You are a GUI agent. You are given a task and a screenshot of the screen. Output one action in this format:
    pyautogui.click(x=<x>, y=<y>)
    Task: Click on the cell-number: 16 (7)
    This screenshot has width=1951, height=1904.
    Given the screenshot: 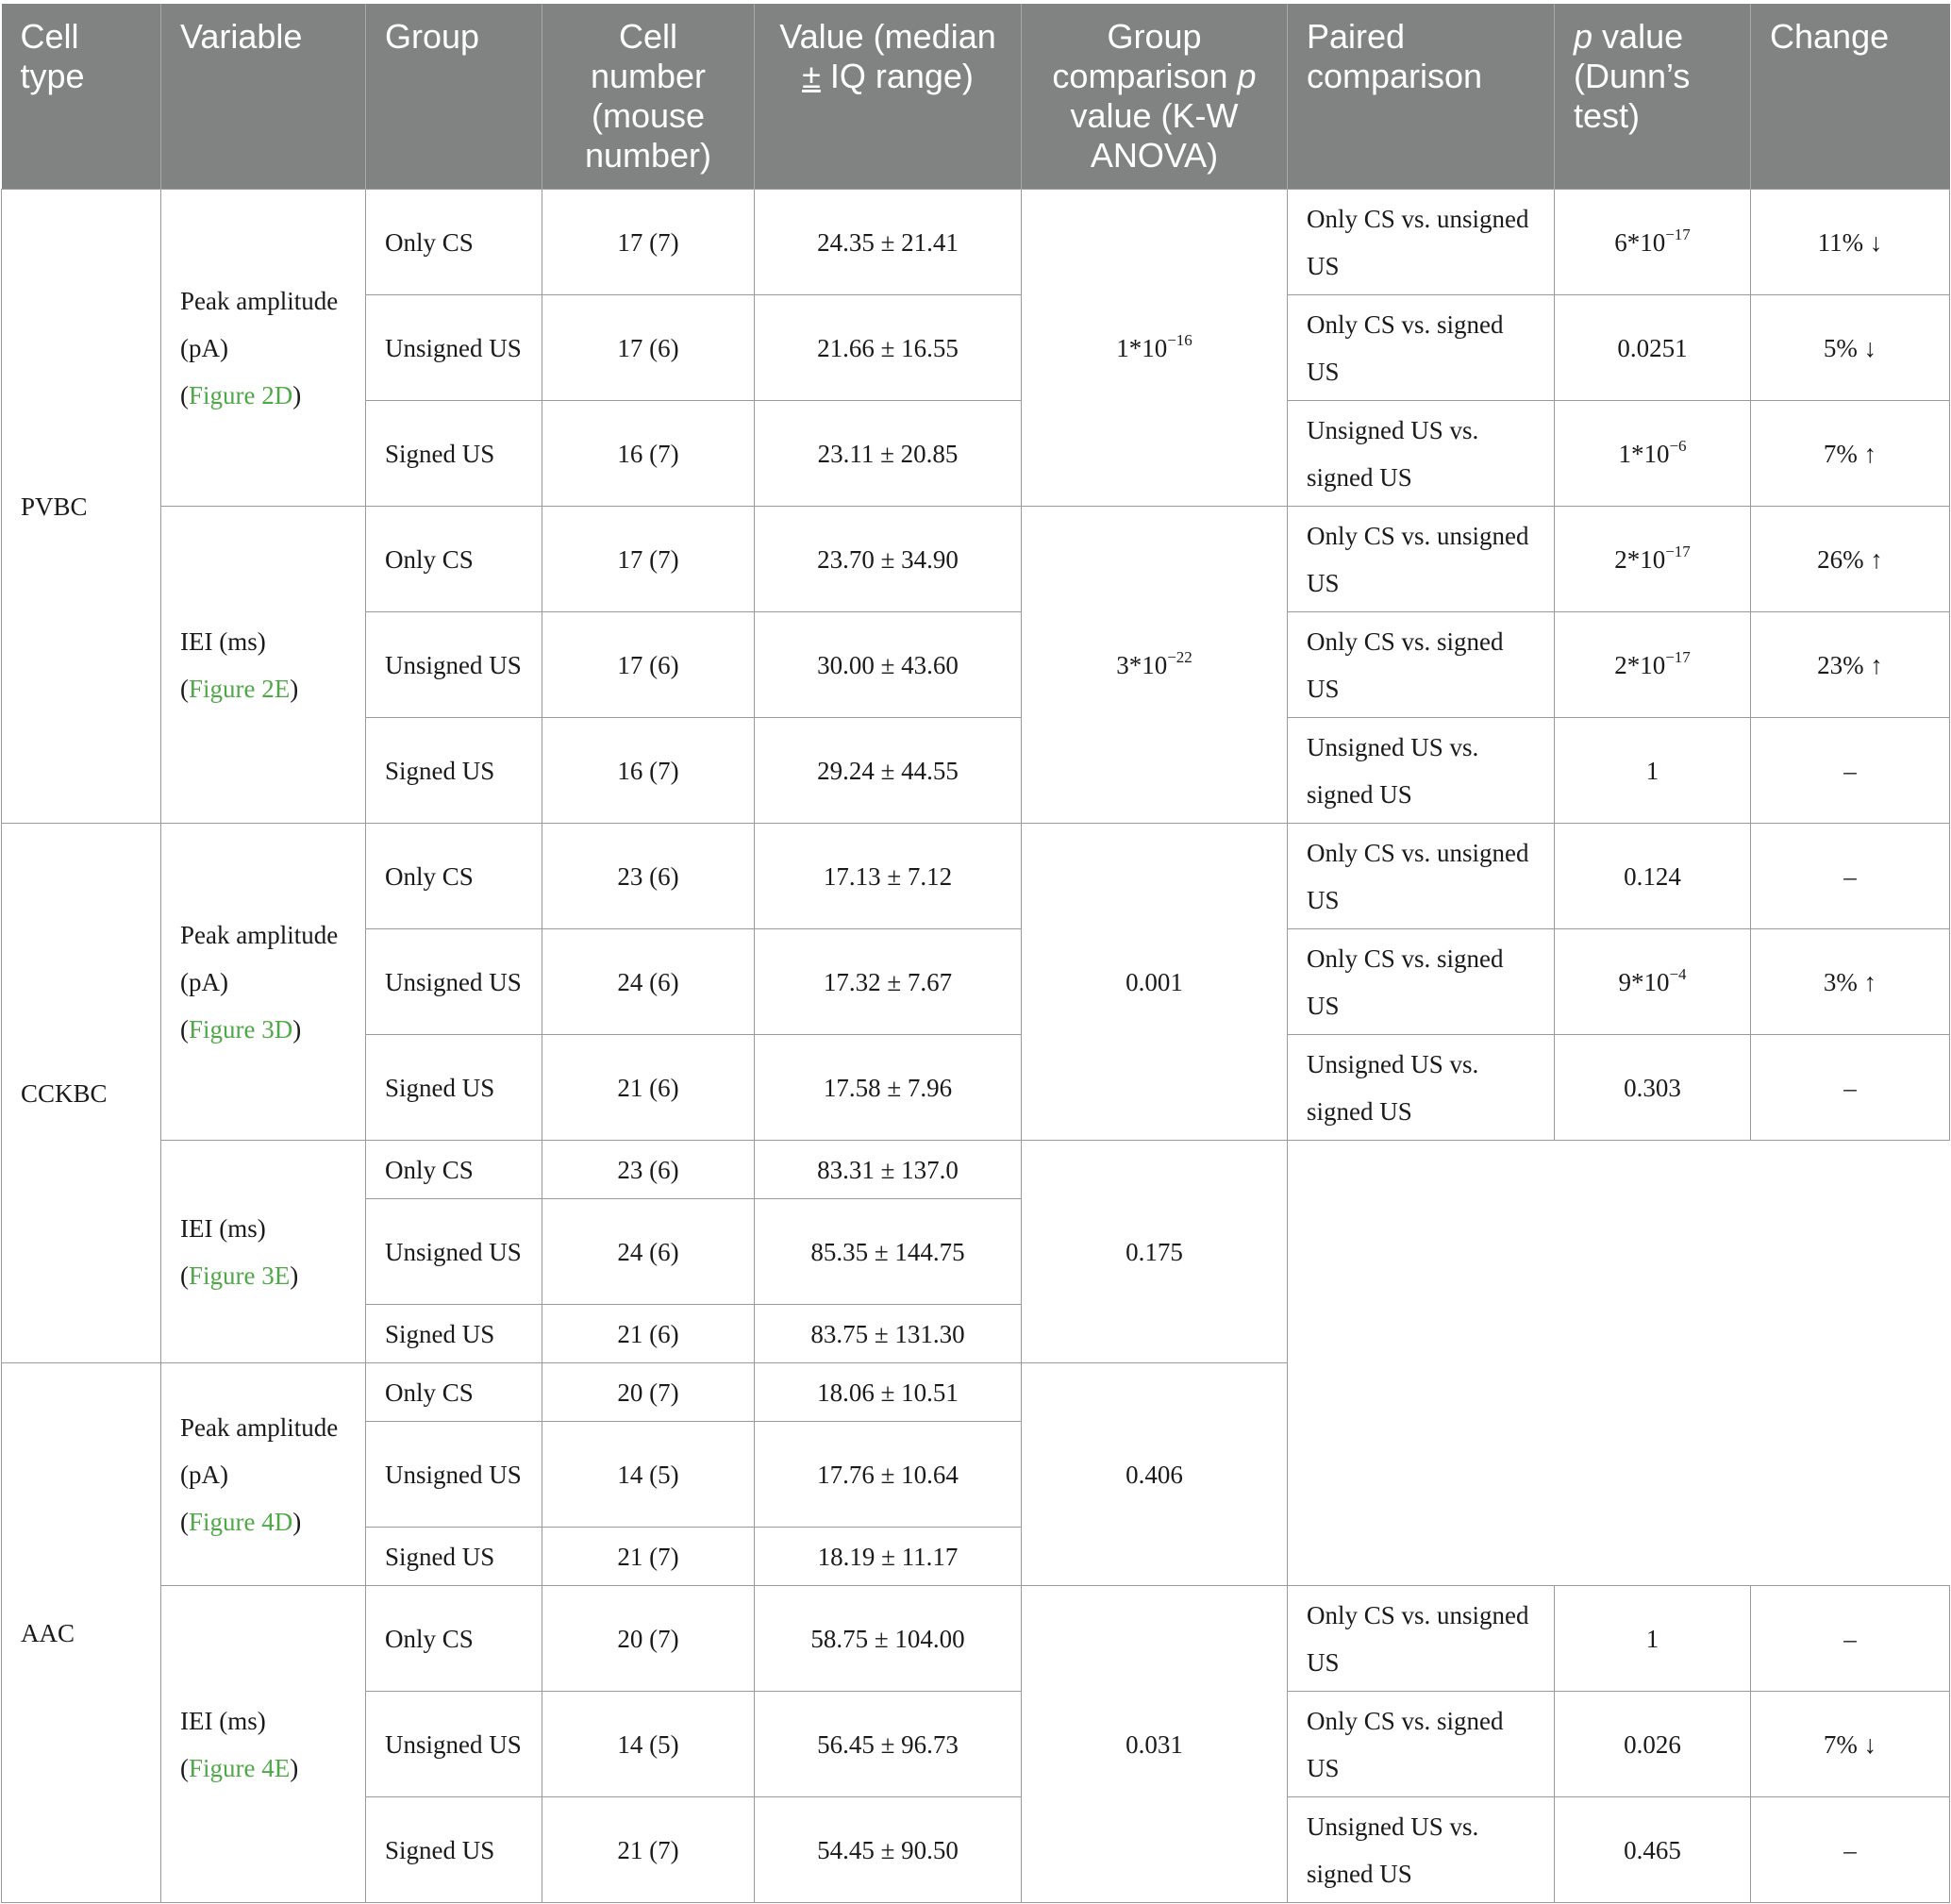 What is the action you would take?
    pyautogui.click(x=648, y=770)
    